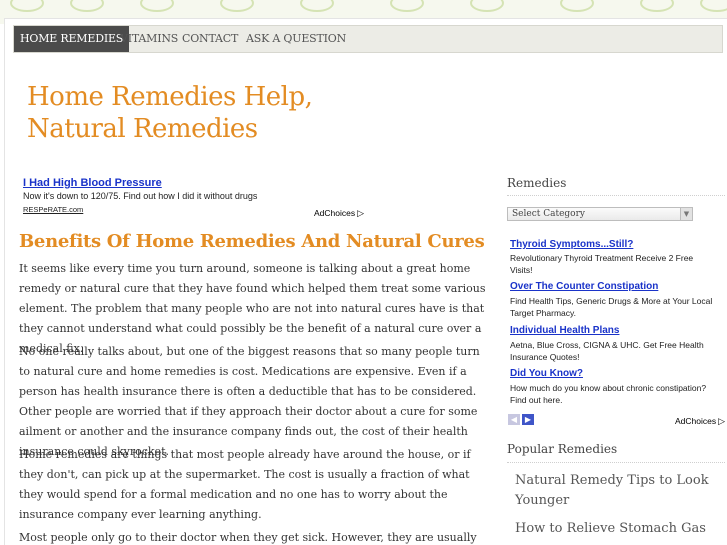 Image resolution: width=727 pixels, height=545 pixels. Describe the element at coordinates (537, 183) in the screenshot. I see `remedies-heading: Remedies` at that location.